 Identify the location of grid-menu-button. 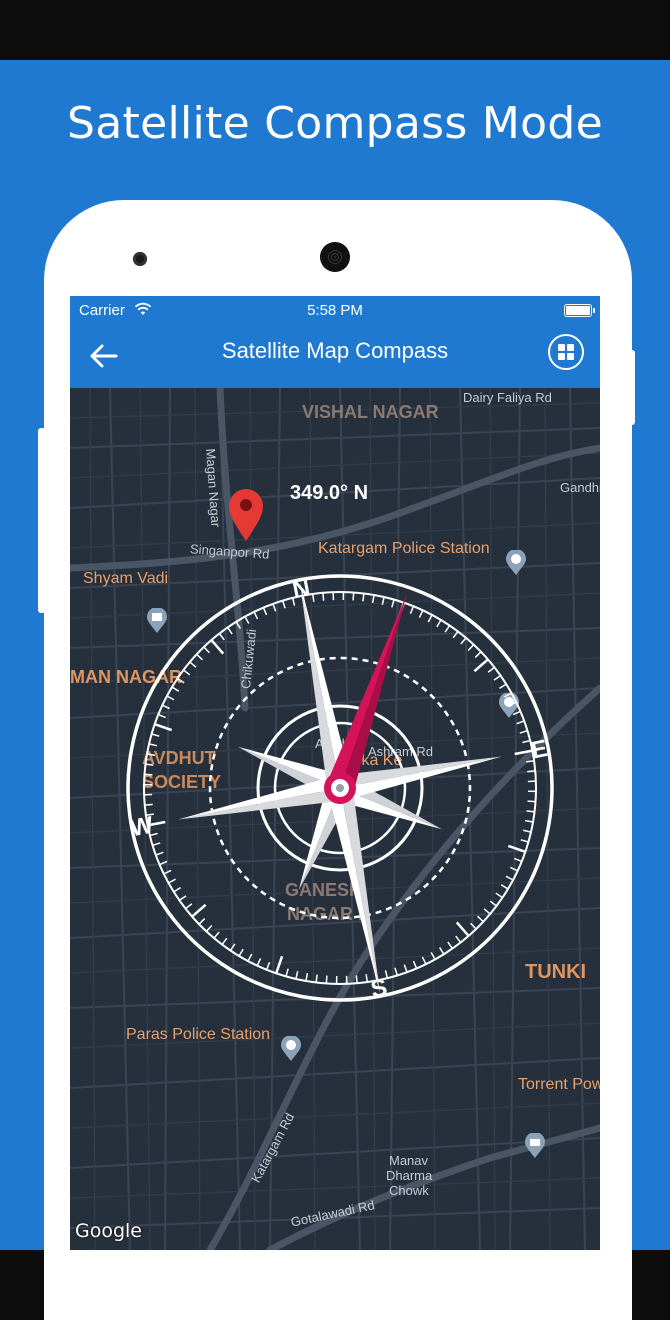
(566, 352).